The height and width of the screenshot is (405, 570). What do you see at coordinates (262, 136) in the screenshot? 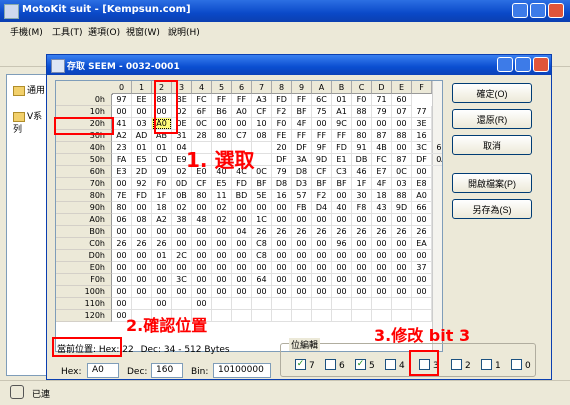
I see `hex-cell: 08` at bounding box center [262, 136].